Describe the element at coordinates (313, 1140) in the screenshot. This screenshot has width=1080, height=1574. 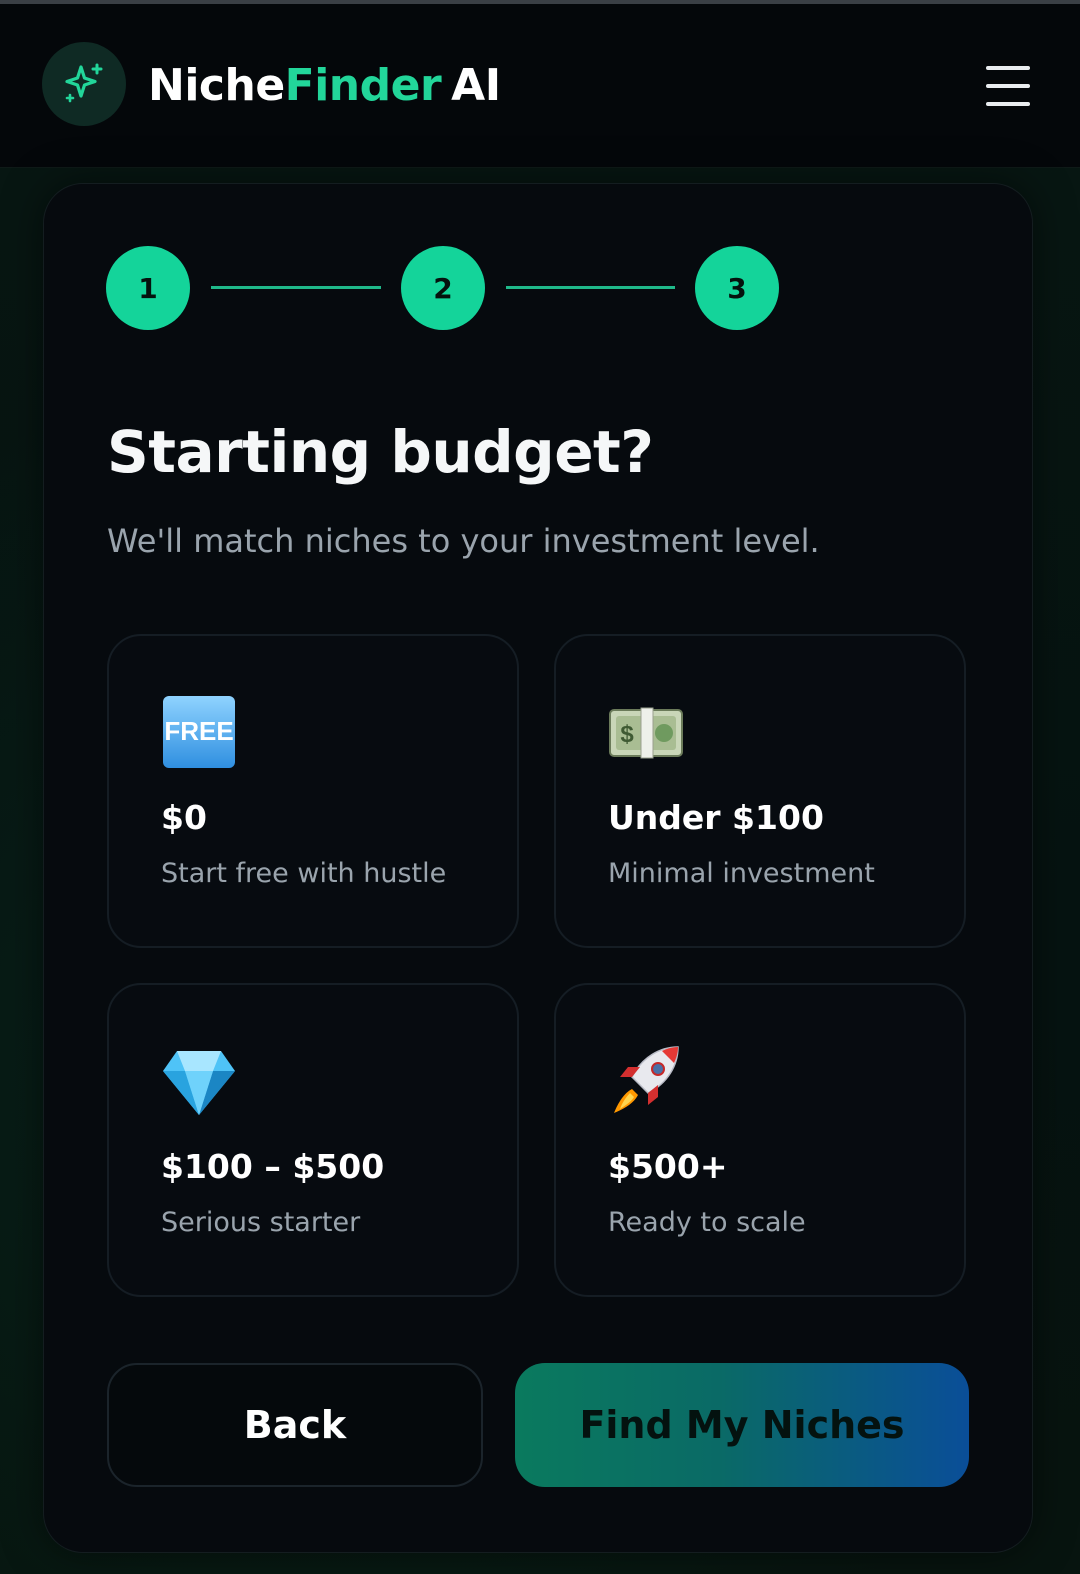
I see `budget-option-100-500: $100 – $500 Serious starter` at that location.